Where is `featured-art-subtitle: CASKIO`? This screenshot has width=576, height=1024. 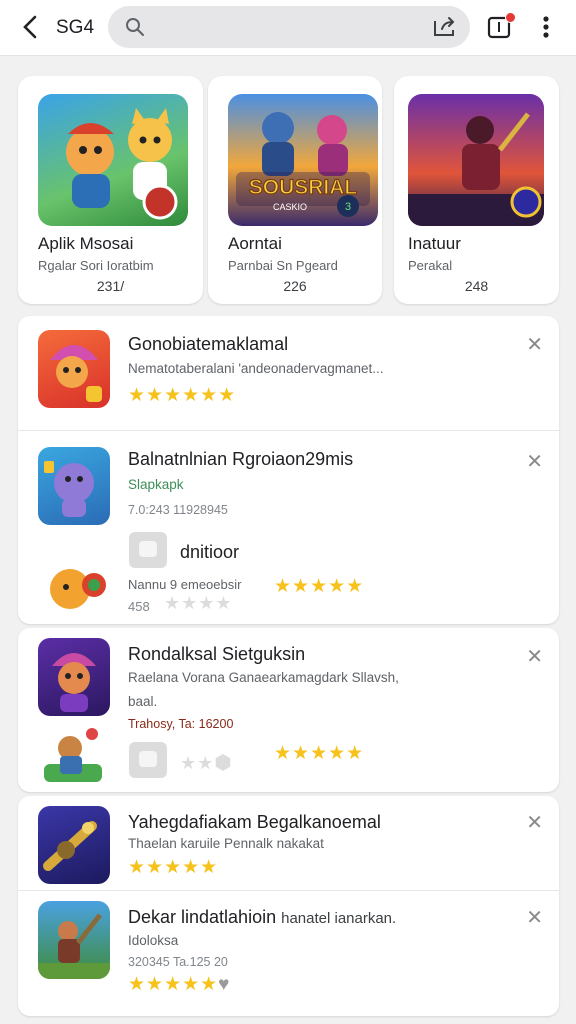
featured-art-subtitle: CASKIO is located at coordinates (290, 207).